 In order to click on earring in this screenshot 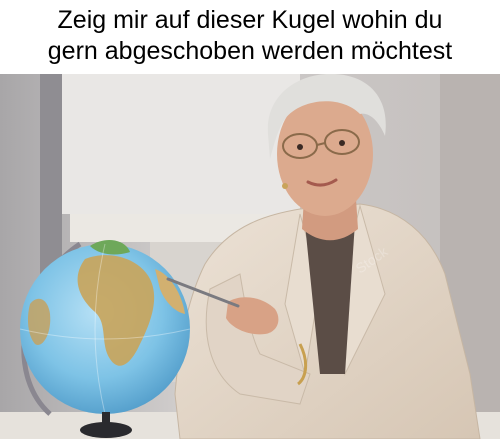, I will do `click(285, 186)`.